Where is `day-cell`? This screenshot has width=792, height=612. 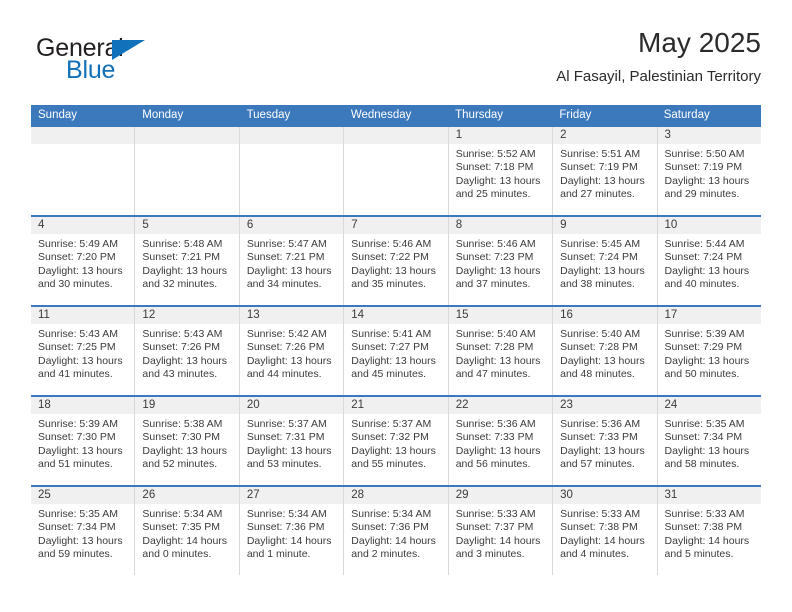 day-cell is located at coordinates (396, 171).